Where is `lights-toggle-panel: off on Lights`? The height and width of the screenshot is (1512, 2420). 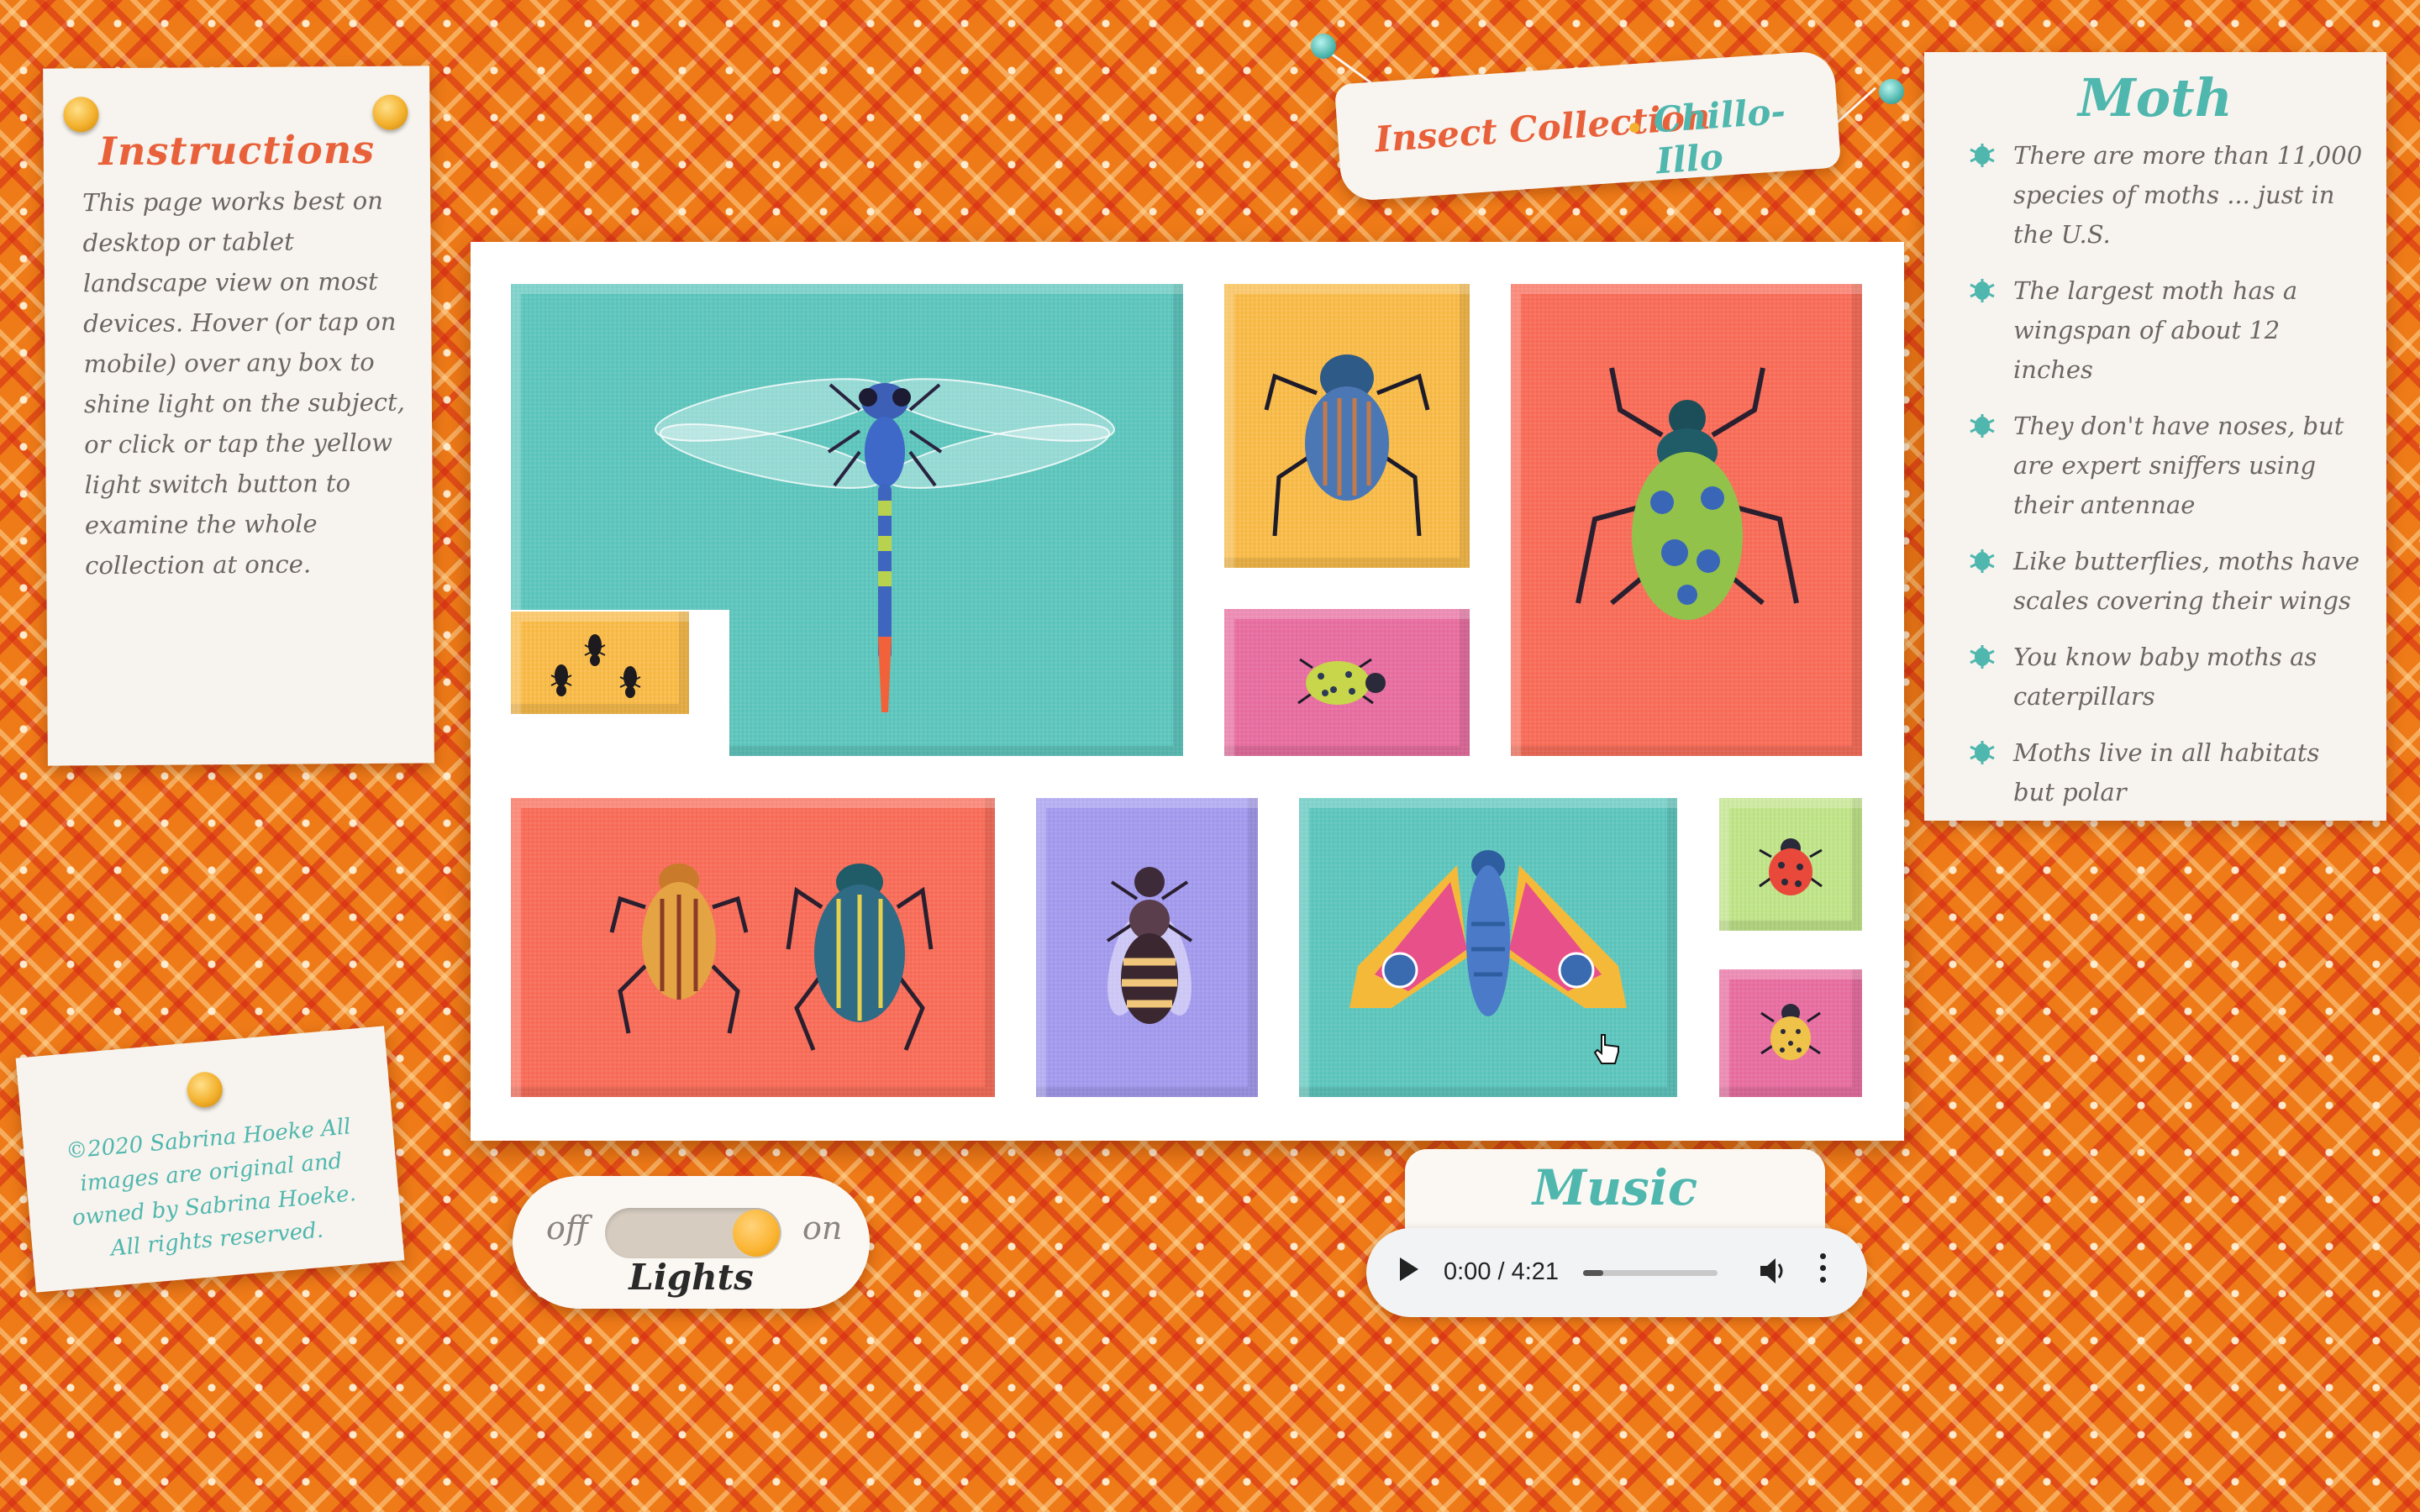
lights-toggle-panel: off on Lights is located at coordinates (691, 1242).